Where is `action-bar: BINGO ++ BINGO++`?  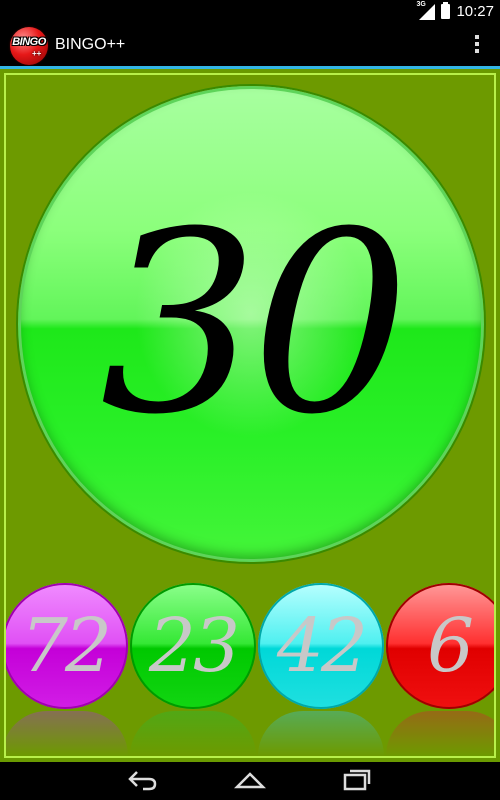
action-bar: BINGO ++ BINGO++ is located at coordinates (250, 45).